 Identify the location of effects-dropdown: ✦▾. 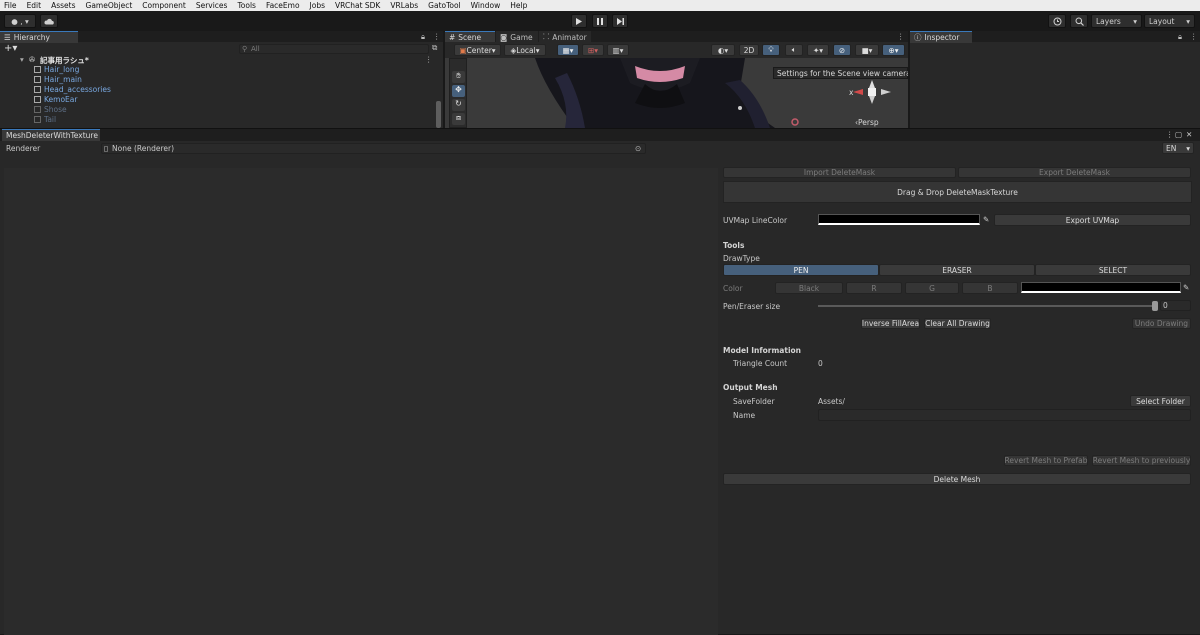
(818, 50).